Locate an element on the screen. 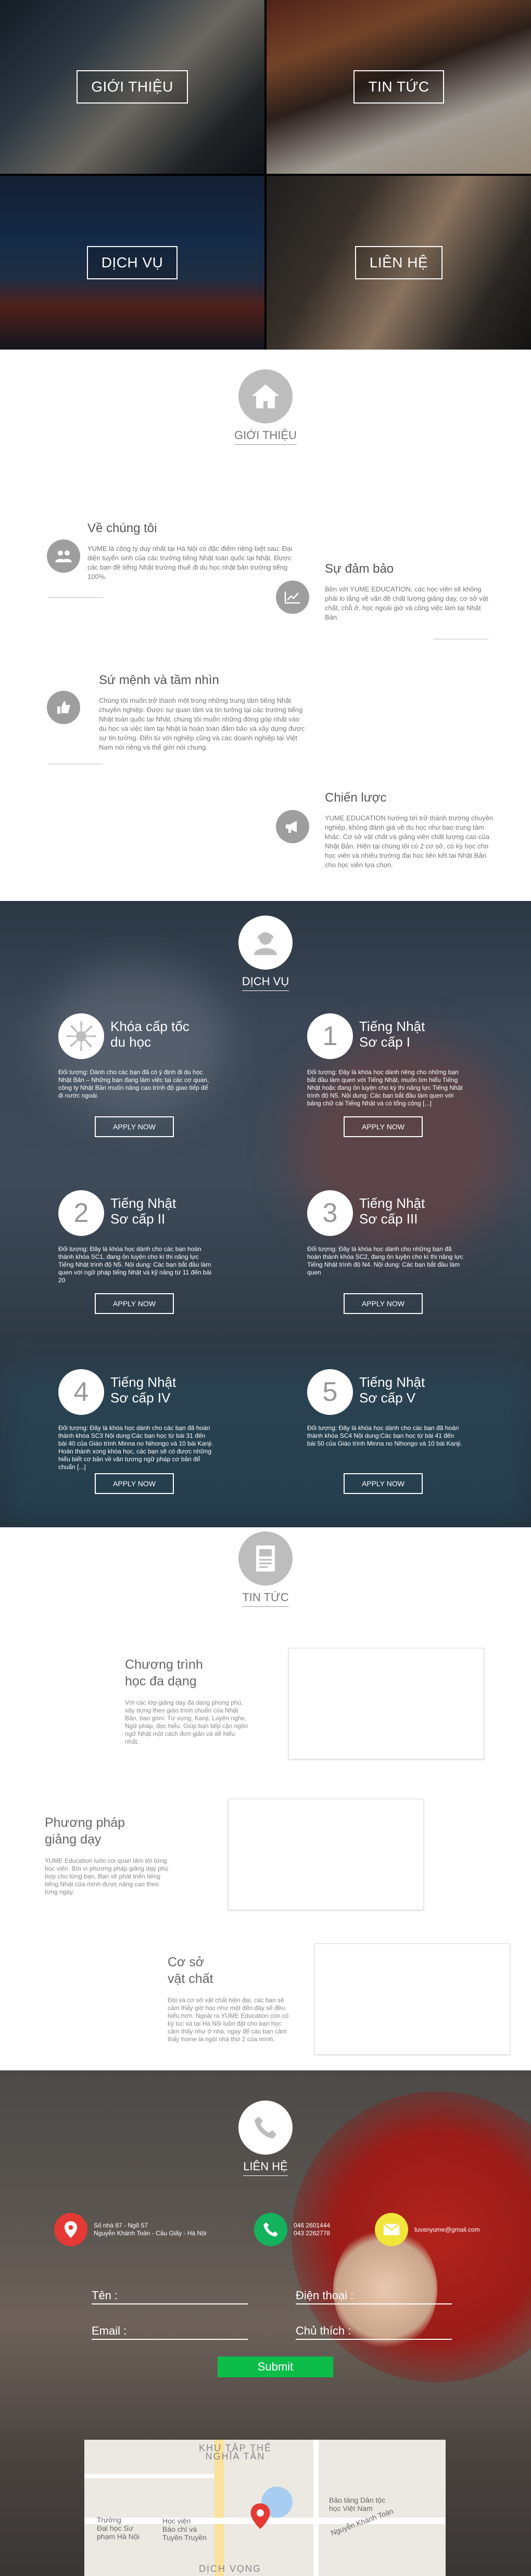  contact-header: LIÊN HỆ is located at coordinates (265, 2138).